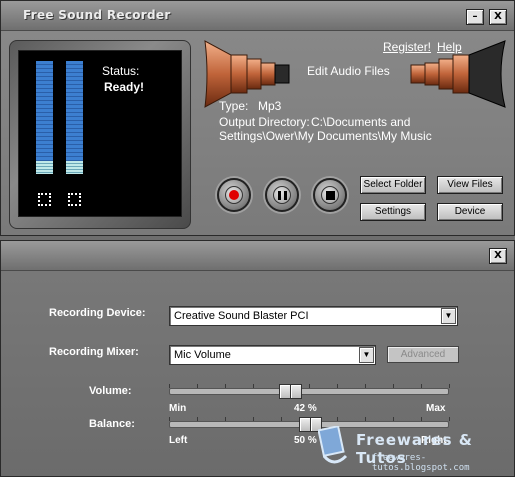 This screenshot has width=515, height=477. What do you see at coordinates (270, 106) in the screenshot?
I see `type-value: Mp3` at bounding box center [270, 106].